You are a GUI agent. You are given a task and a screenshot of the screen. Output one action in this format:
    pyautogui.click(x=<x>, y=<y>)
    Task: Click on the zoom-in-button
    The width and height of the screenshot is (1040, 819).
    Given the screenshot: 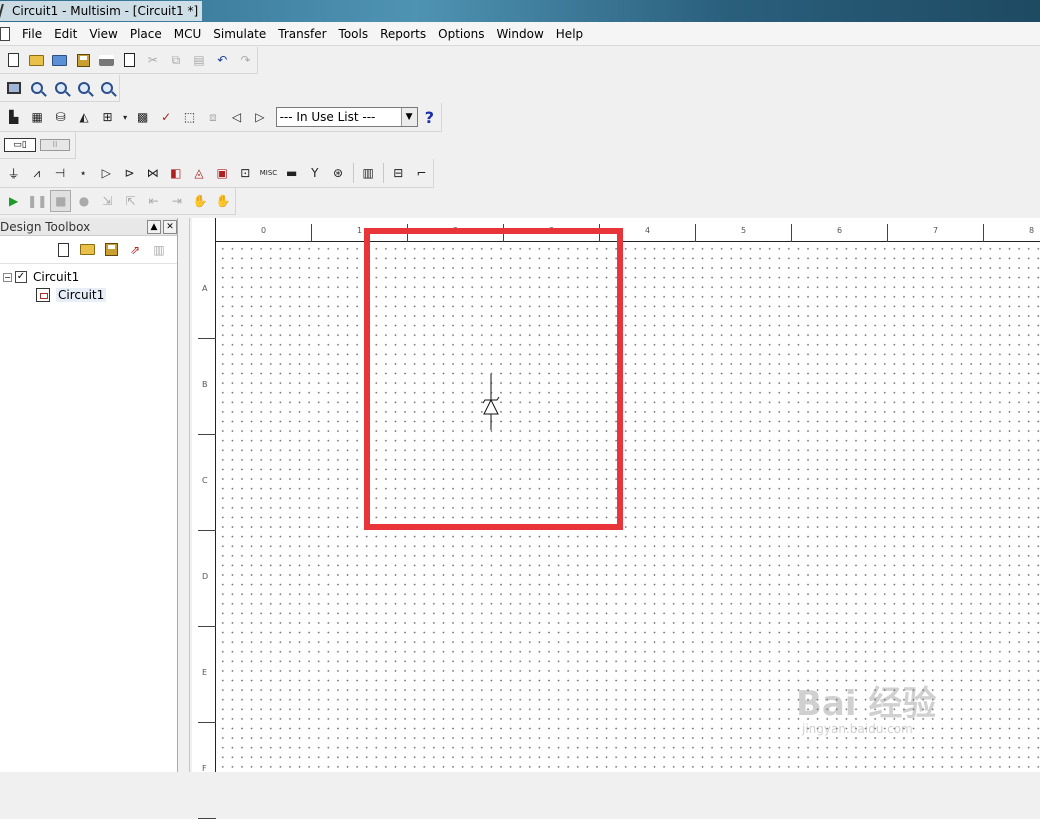 What is the action you would take?
    pyautogui.click(x=36, y=88)
    